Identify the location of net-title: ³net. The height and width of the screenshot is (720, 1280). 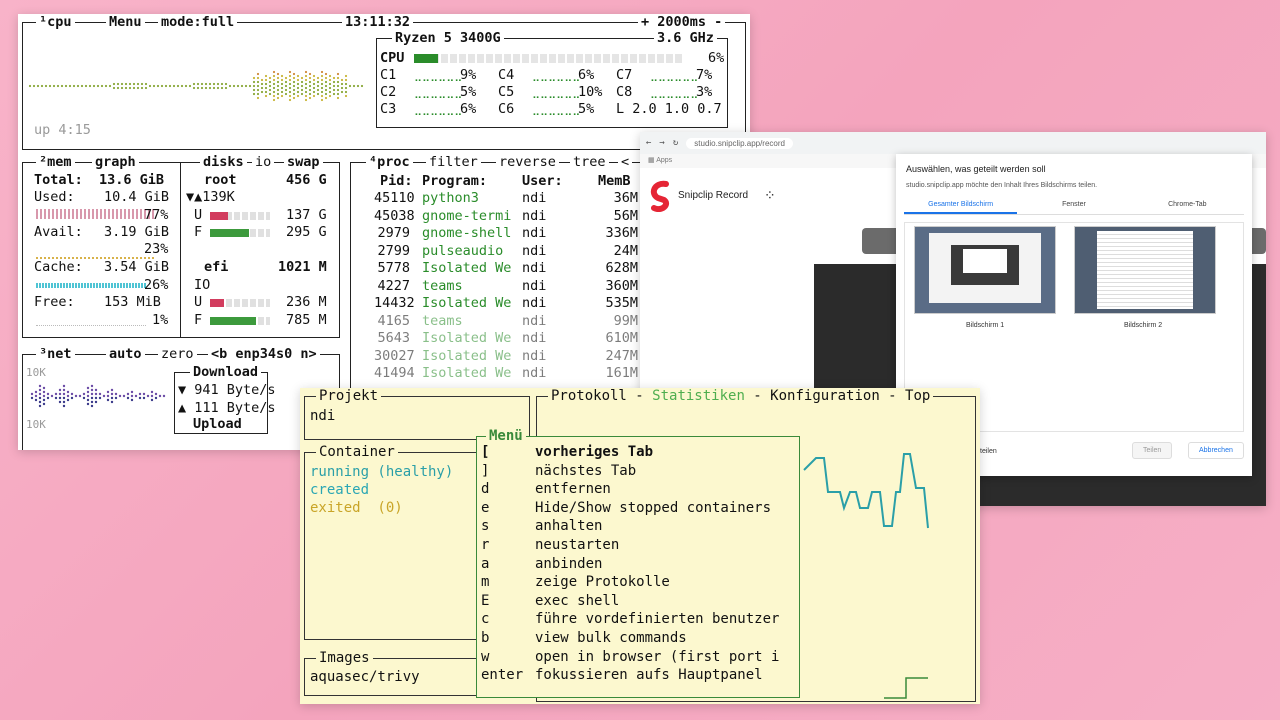
(55, 354).